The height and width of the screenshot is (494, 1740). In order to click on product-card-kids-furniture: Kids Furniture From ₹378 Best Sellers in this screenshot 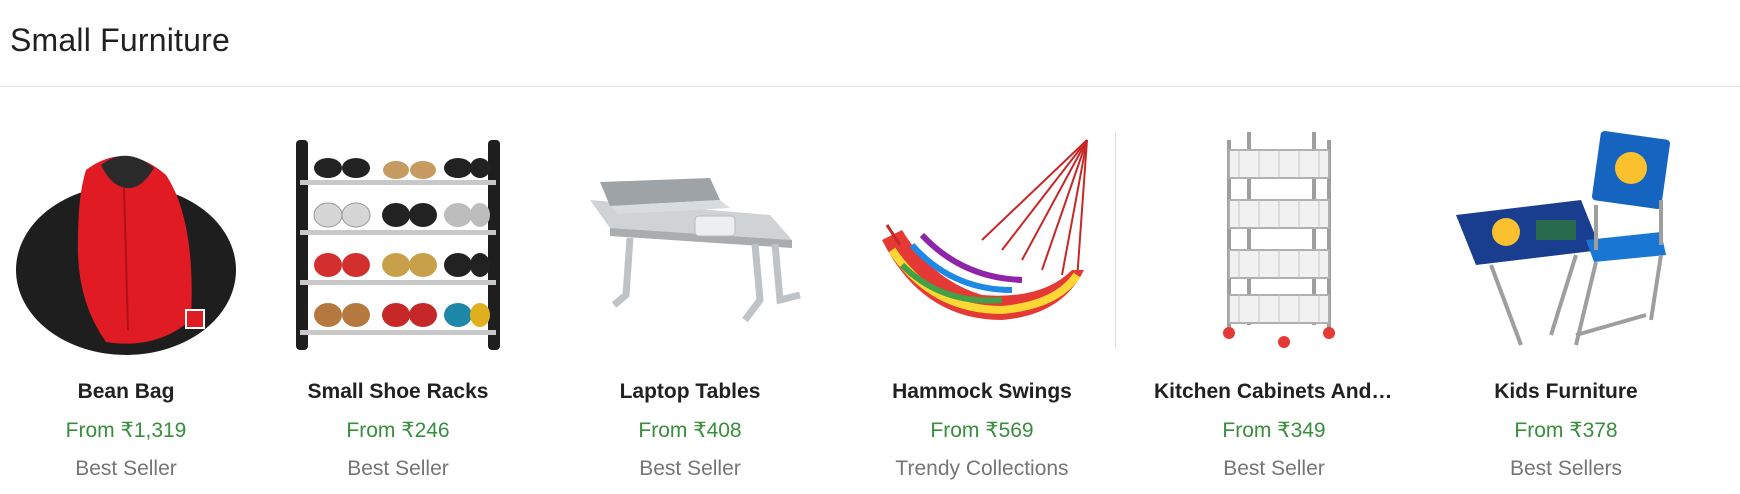, I will do `click(1566, 291)`.